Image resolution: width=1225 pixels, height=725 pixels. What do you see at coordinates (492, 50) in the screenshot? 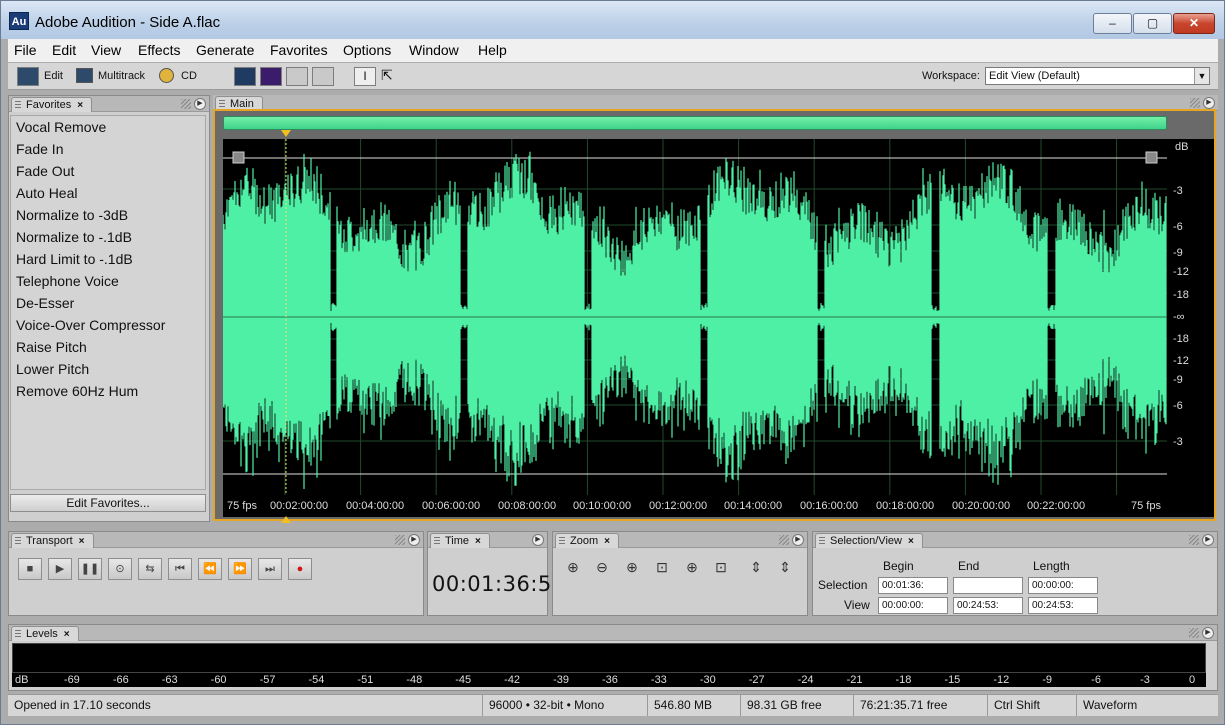
I see `menu-help: Help` at bounding box center [492, 50].